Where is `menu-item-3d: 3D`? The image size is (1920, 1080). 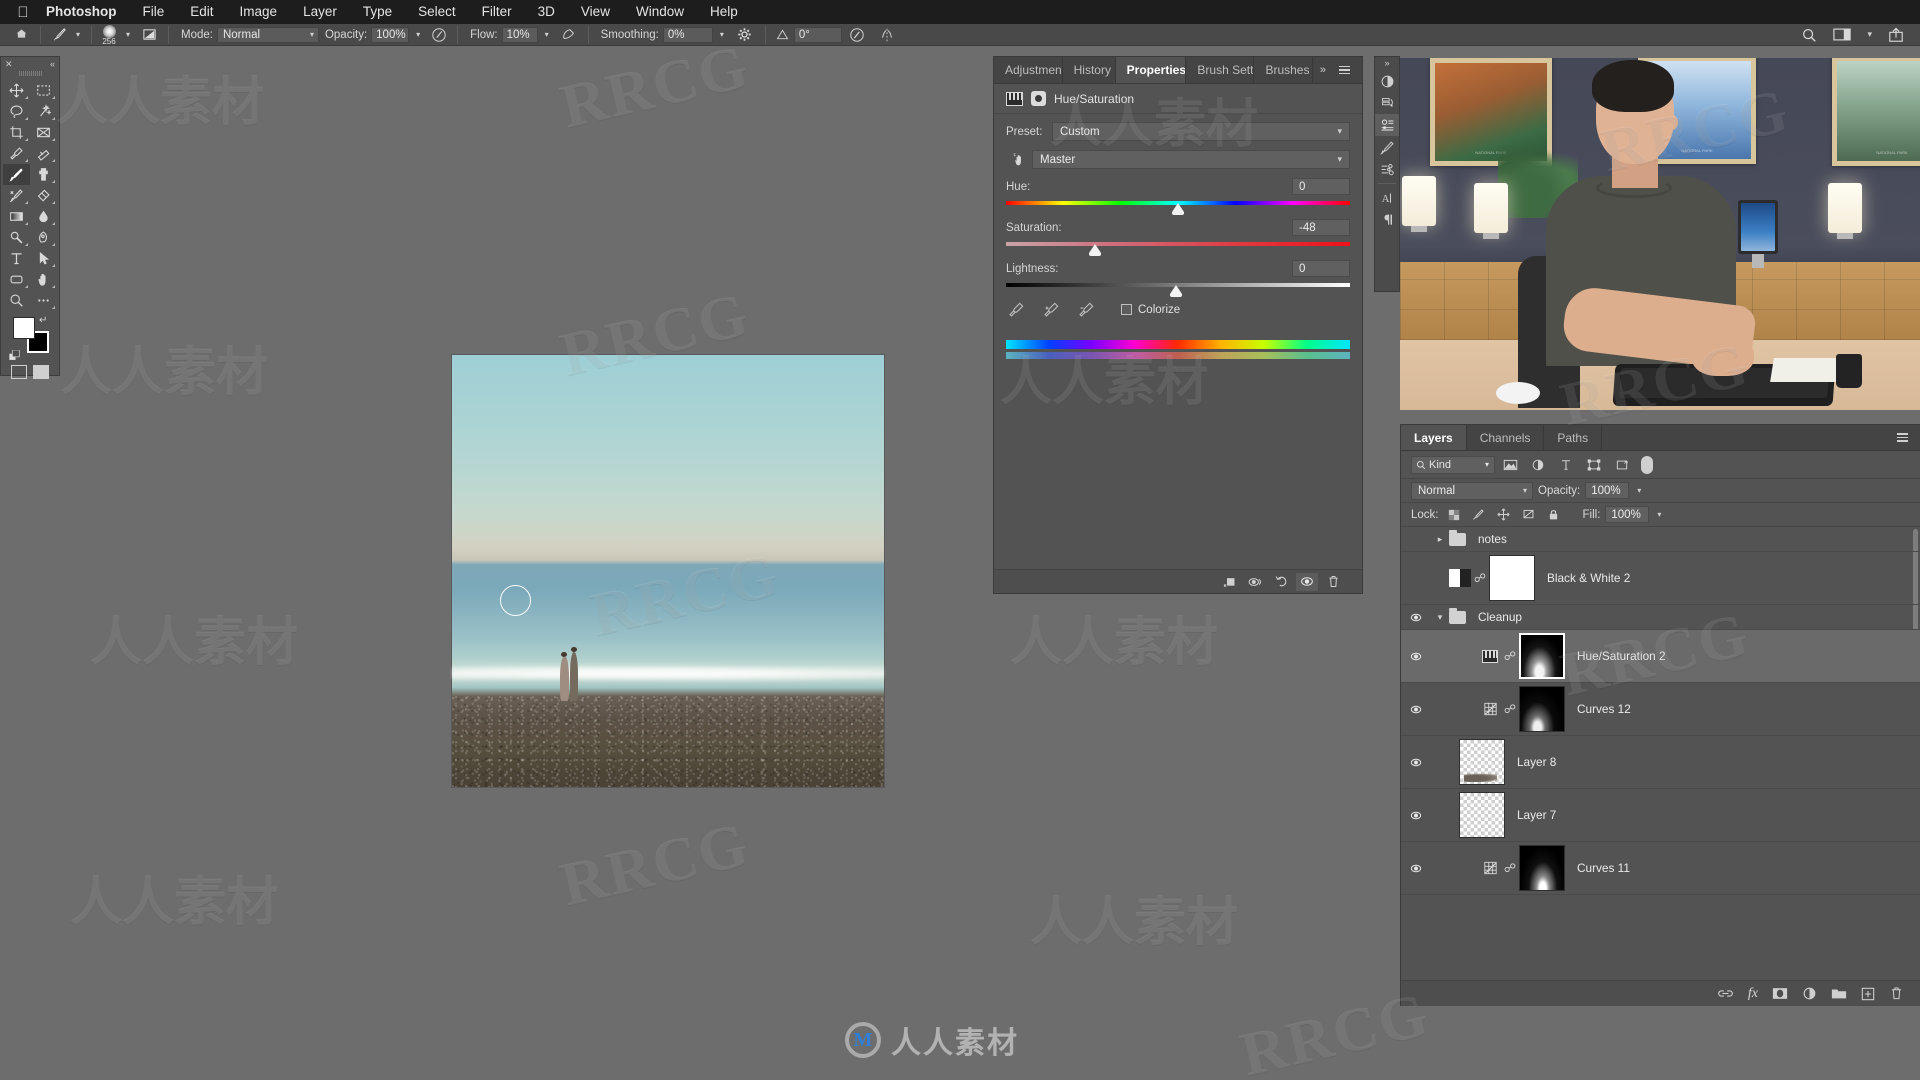
menu-item-3d: 3D is located at coordinates (546, 12).